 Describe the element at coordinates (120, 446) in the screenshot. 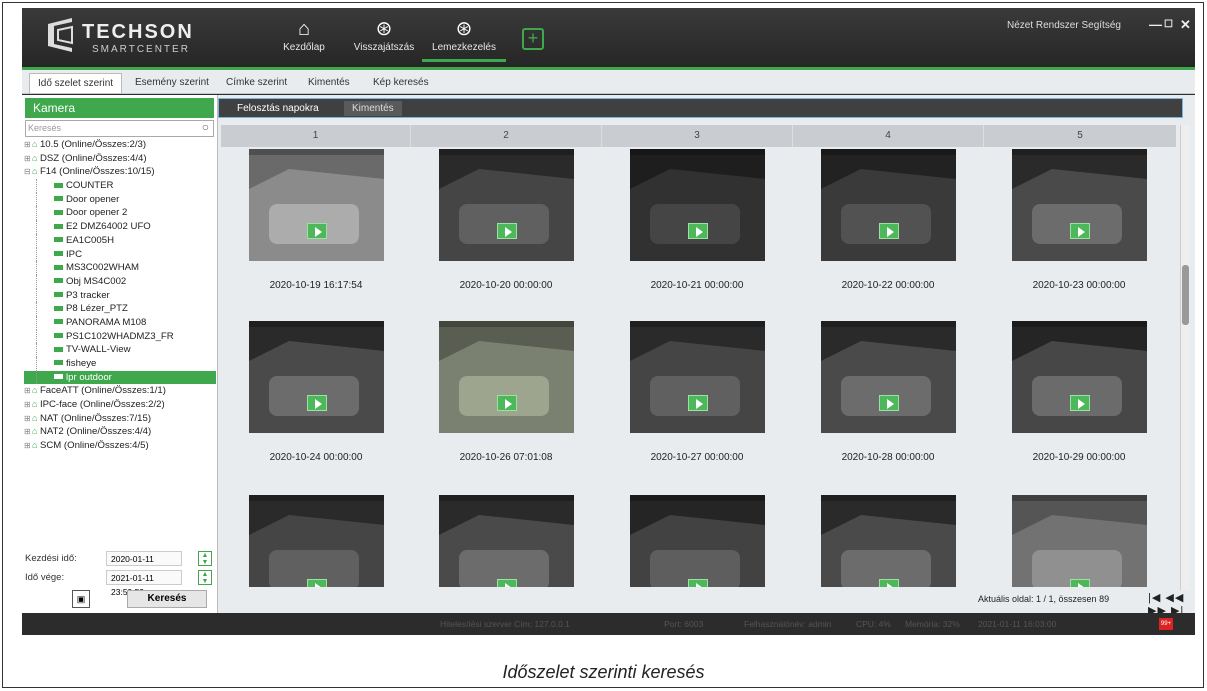

I see `tree-item: ⊞⌂ SCM (Online/Összes:4/5)` at that location.